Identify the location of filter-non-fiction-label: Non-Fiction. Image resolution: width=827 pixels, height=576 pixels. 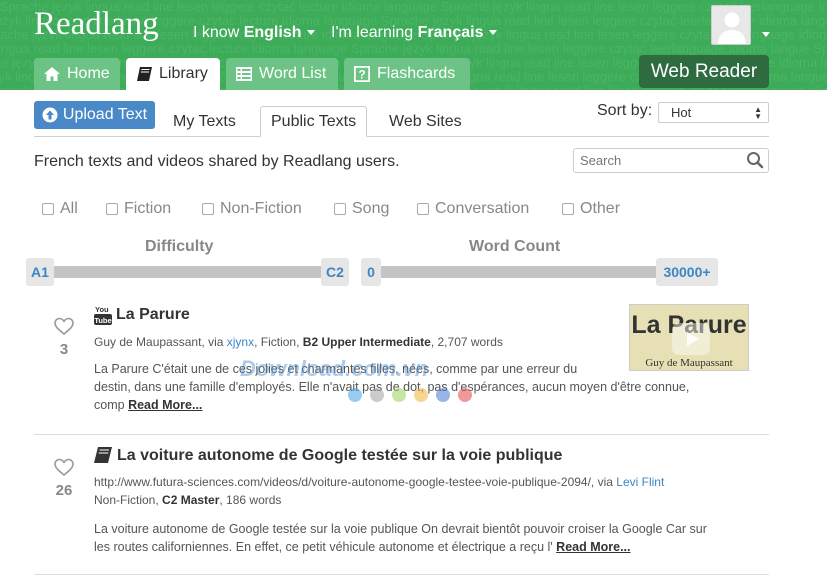
(261, 208).